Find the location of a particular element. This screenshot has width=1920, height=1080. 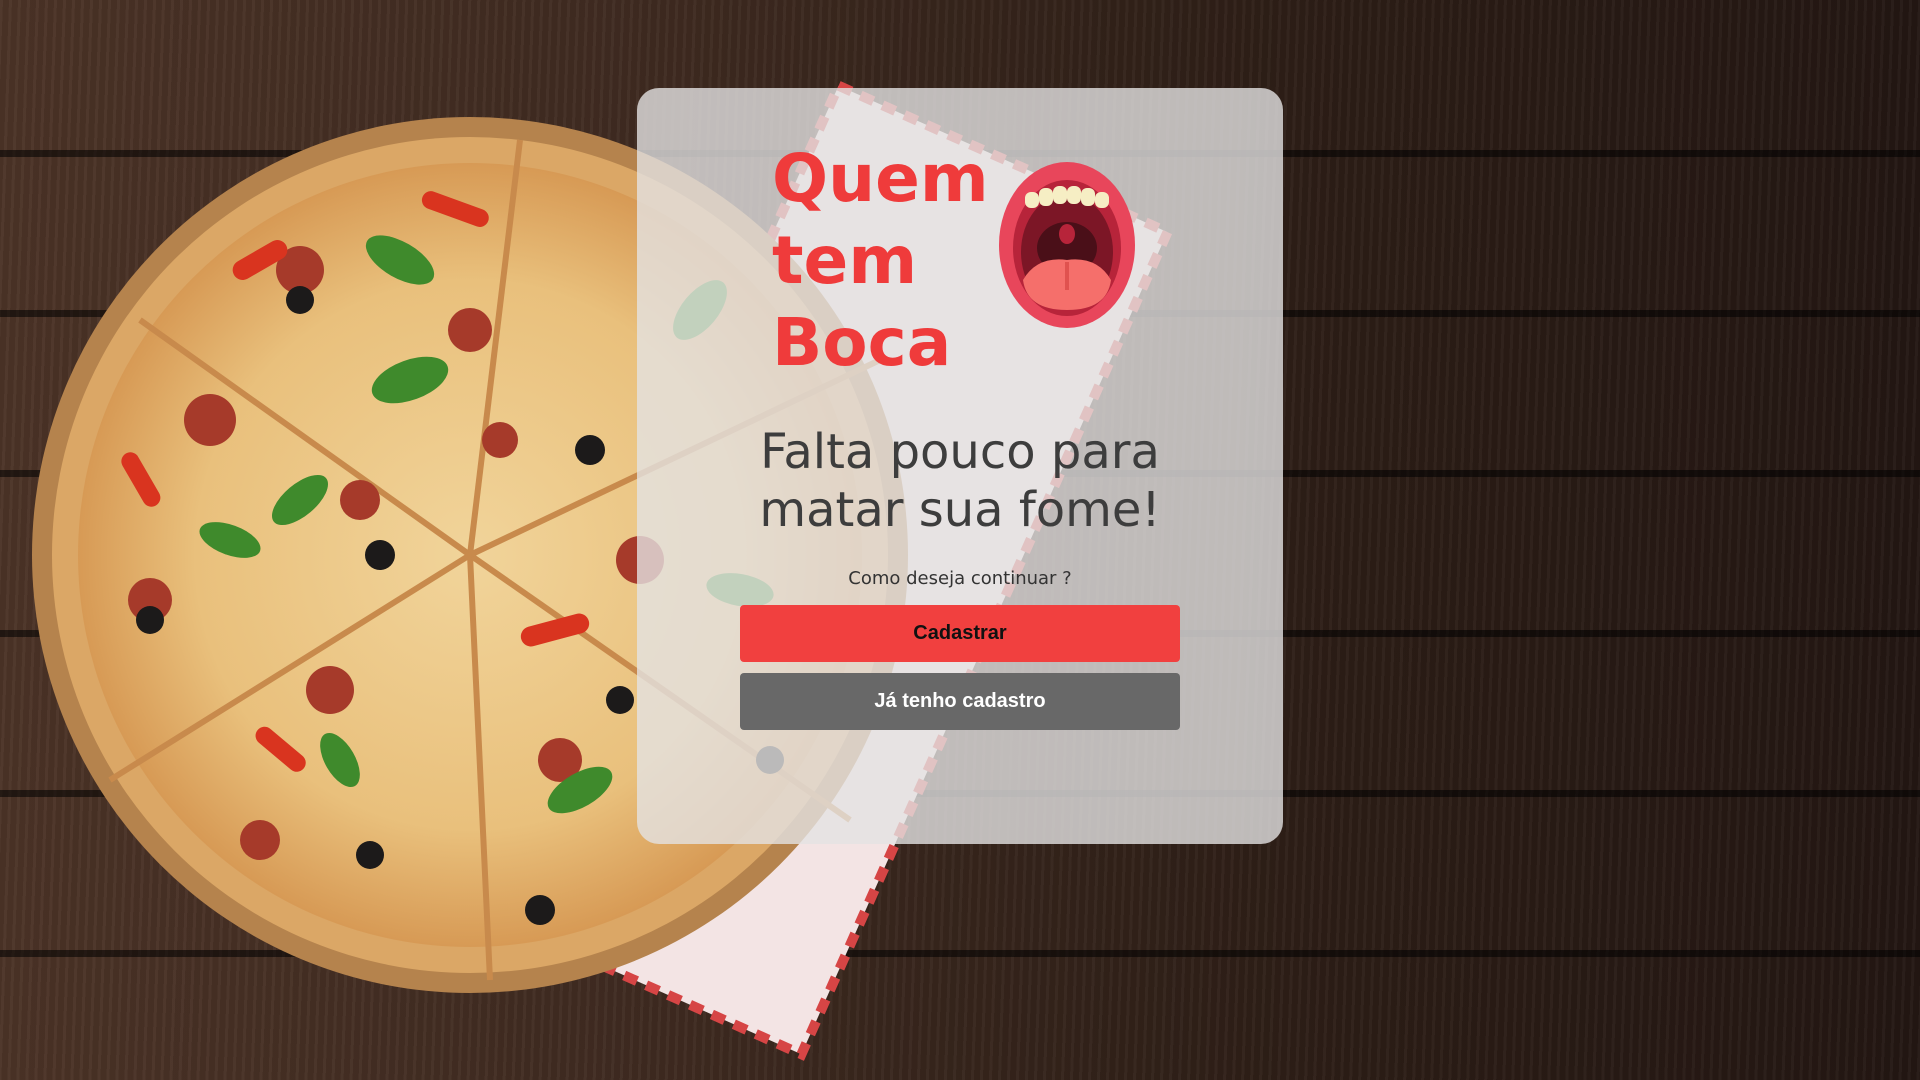

headline: Falta pouco para matar sua fome! is located at coordinates (960, 481).